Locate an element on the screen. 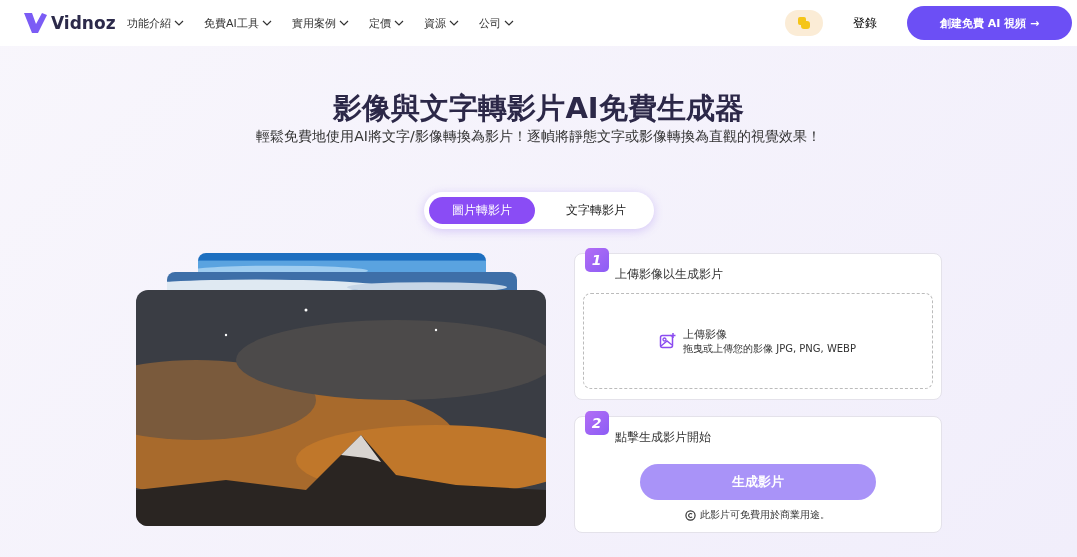  upload-title: 上傳影像 is located at coordinates (705, 334).